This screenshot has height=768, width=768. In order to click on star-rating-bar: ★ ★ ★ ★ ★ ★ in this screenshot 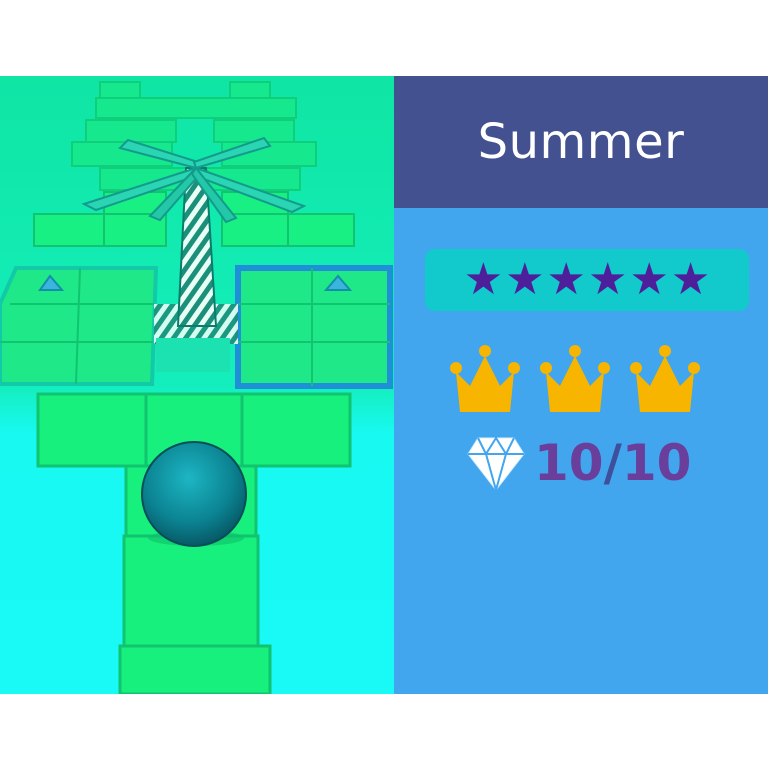, I will do `click(587, 280)`.